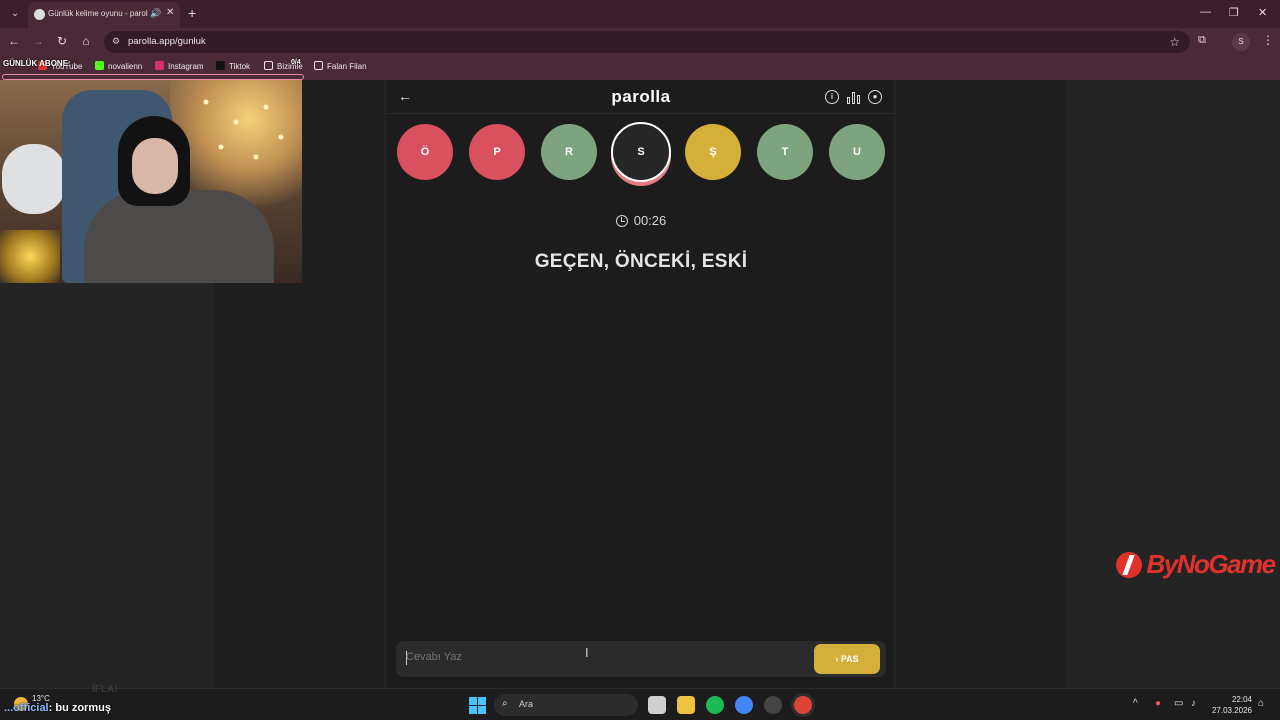 Image resolution: width=1280 pixels, height=720 pixels. Describe the element at coordinates (179, 236) in the screenshot. I see `streamer-body` at that location.